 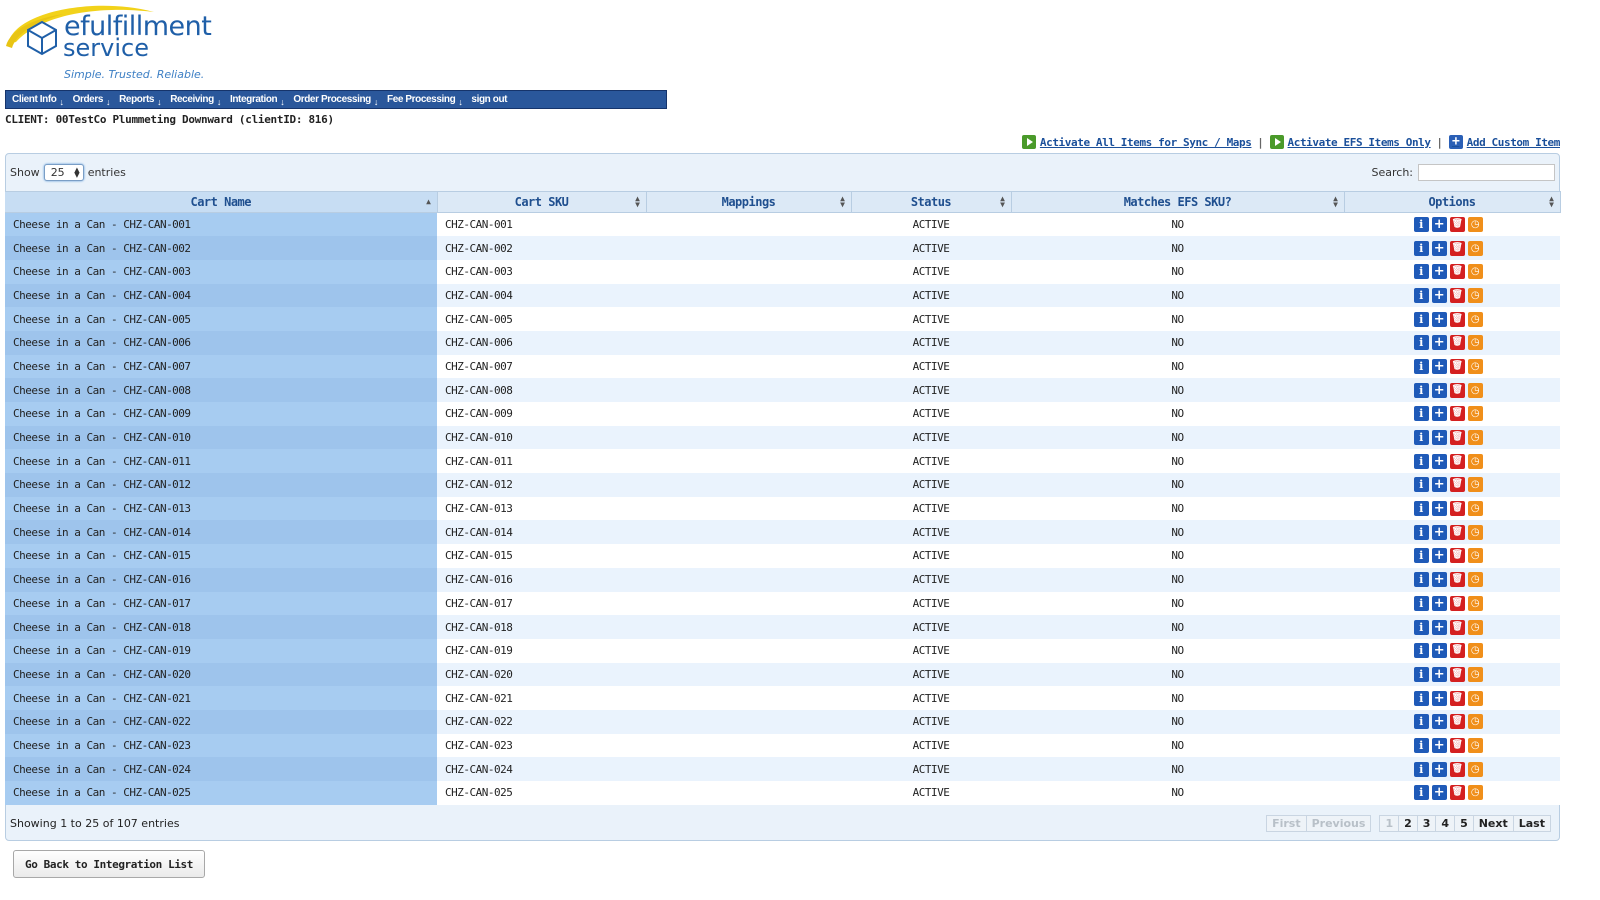 I want to click on nav-receiving: Receiving ↓, so click(x=195, y=100).